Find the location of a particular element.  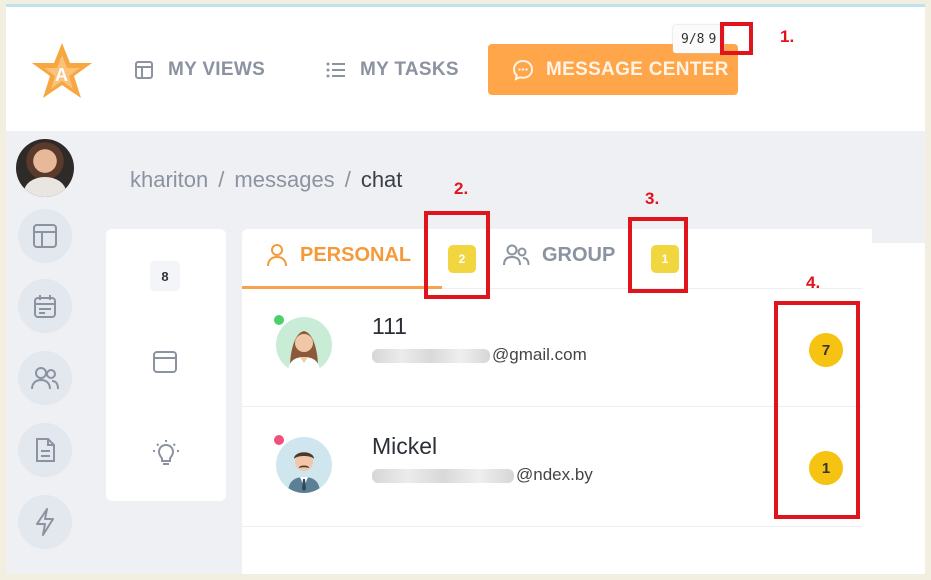

annotation-label-2: 2. is located at coordinates (461, 188).